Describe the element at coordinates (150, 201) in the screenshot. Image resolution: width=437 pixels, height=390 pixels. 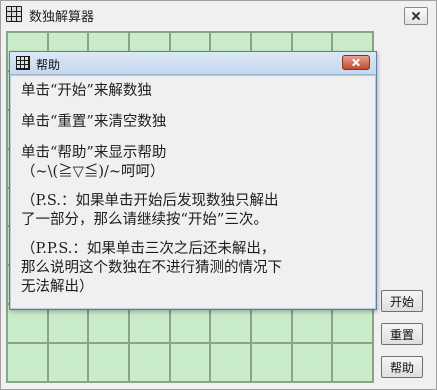
I see `help-line-ps-1: （P.S.：如果单击开始后发现数独只解出` at that location.